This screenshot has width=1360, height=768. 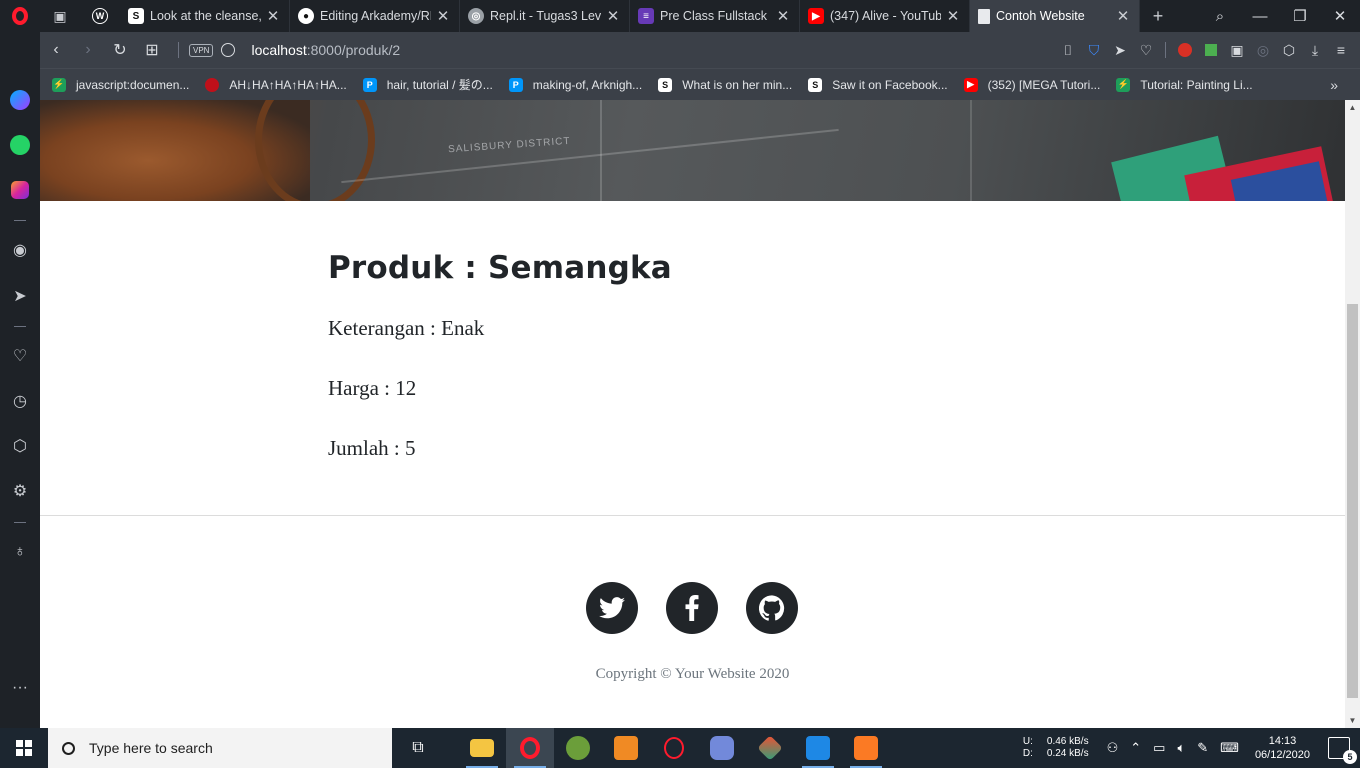 What do you see at coordinates (1113, 748) in the screenshot?
I see `people-icon: ⚇` at bounding box center [1113, 748].